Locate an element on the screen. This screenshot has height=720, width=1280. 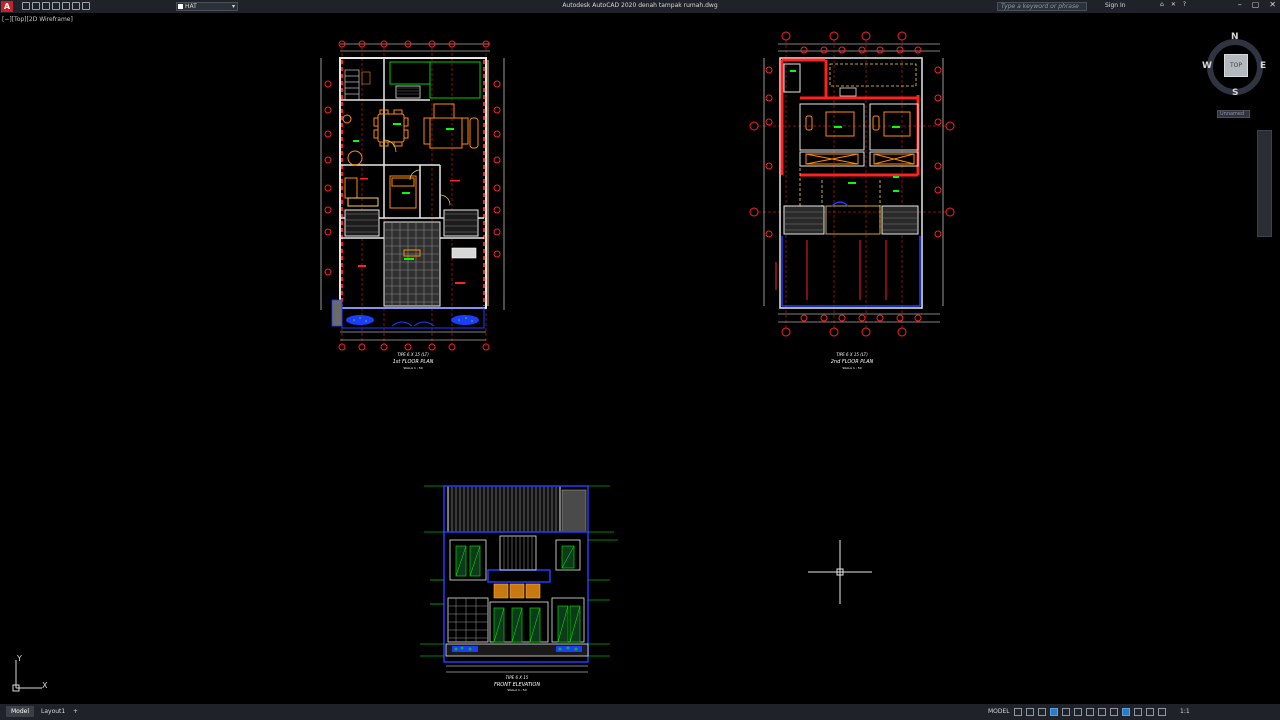
model-space-toggle: MODEL is located at coordinates (999, 711).